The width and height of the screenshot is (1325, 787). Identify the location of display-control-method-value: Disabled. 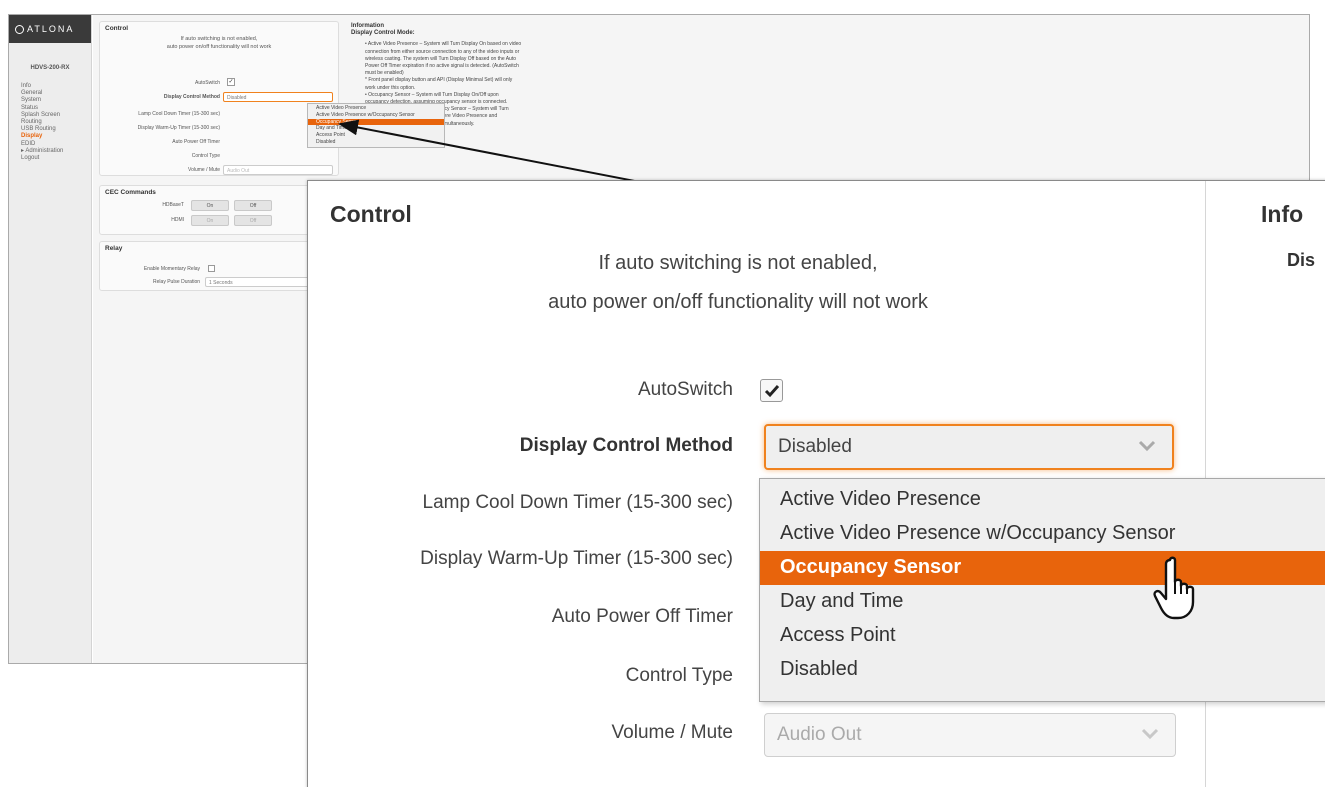
(815, 446).